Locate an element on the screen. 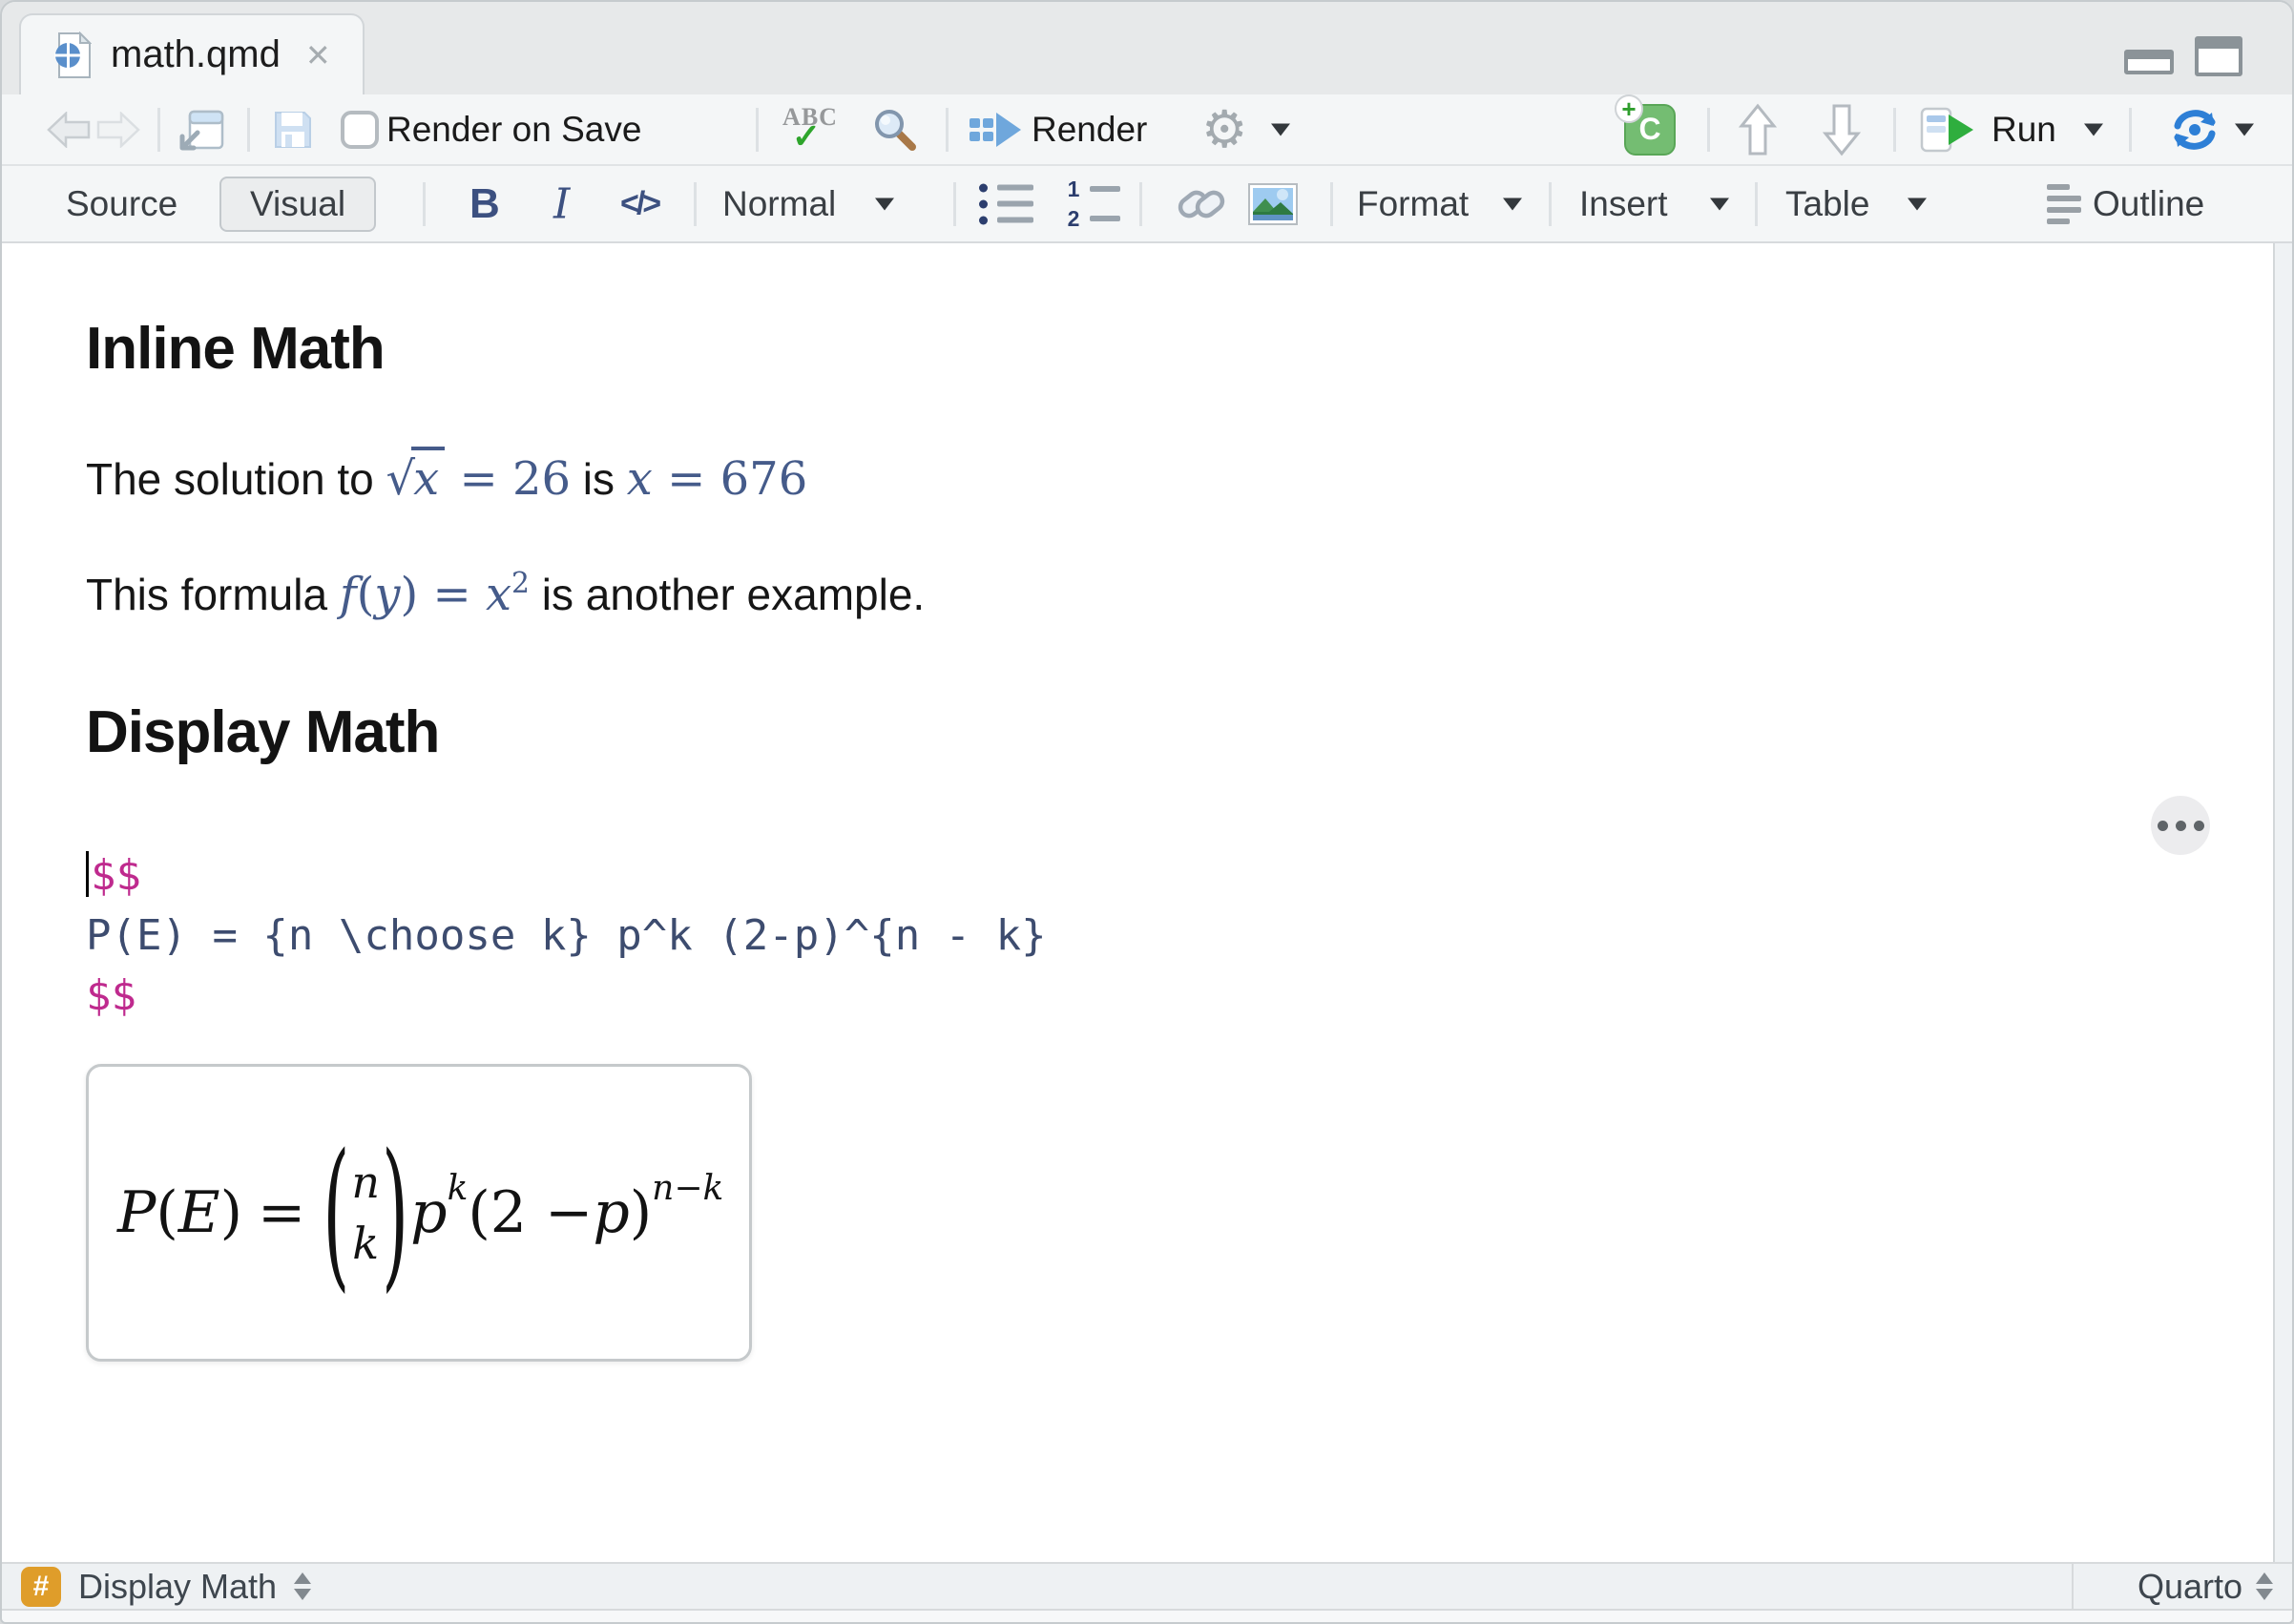 This screenshot has width=2294, height=1624. scrollbar-gutter is located at coordinates (2282, 902).